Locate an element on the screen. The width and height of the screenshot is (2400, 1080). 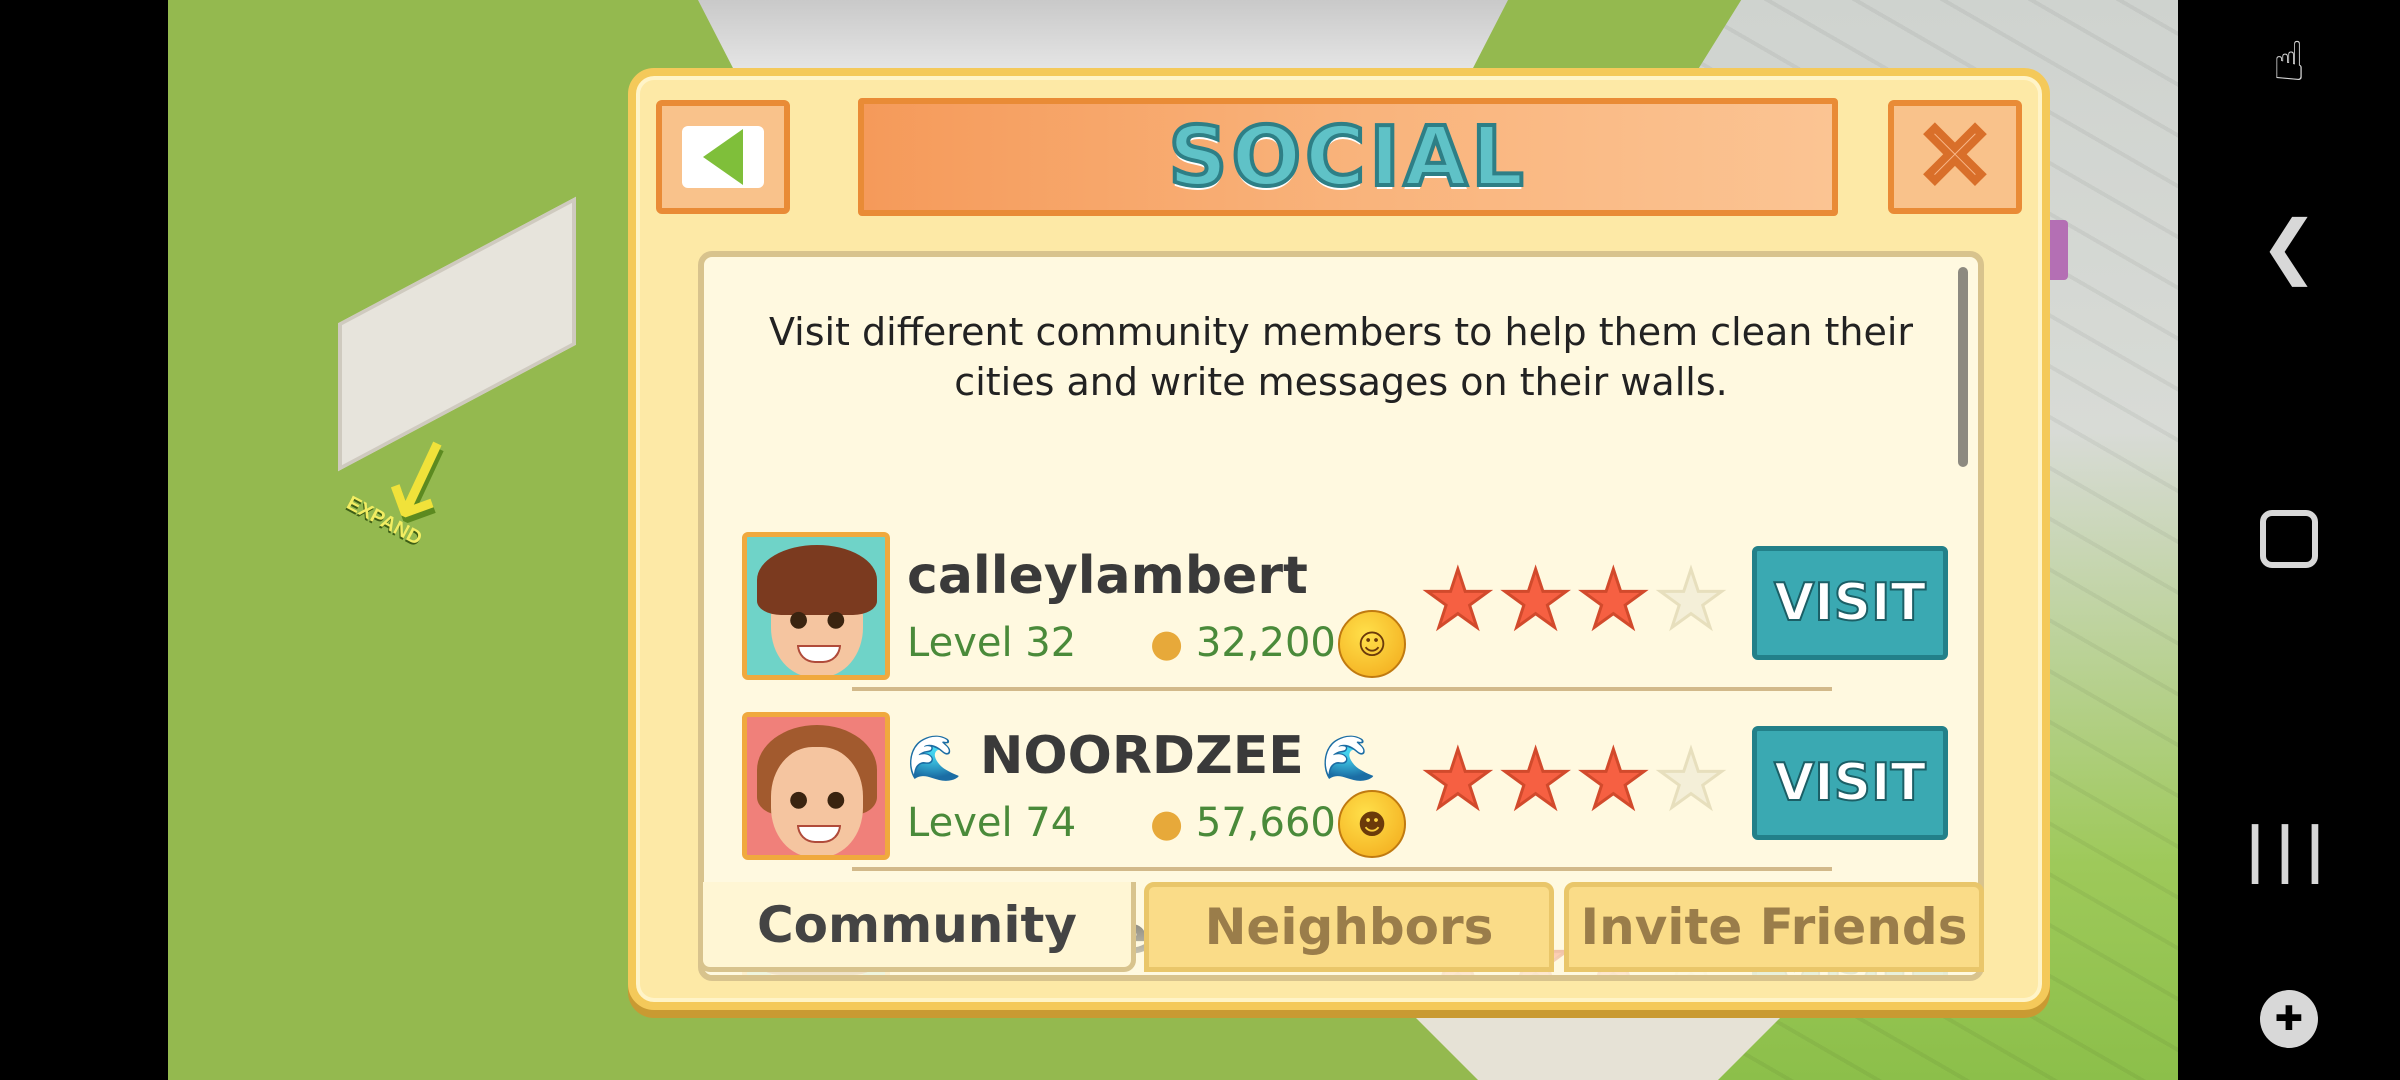
member-name: 🌊 NOORDZEE 🌊 is located at coordinates (1142, 756).